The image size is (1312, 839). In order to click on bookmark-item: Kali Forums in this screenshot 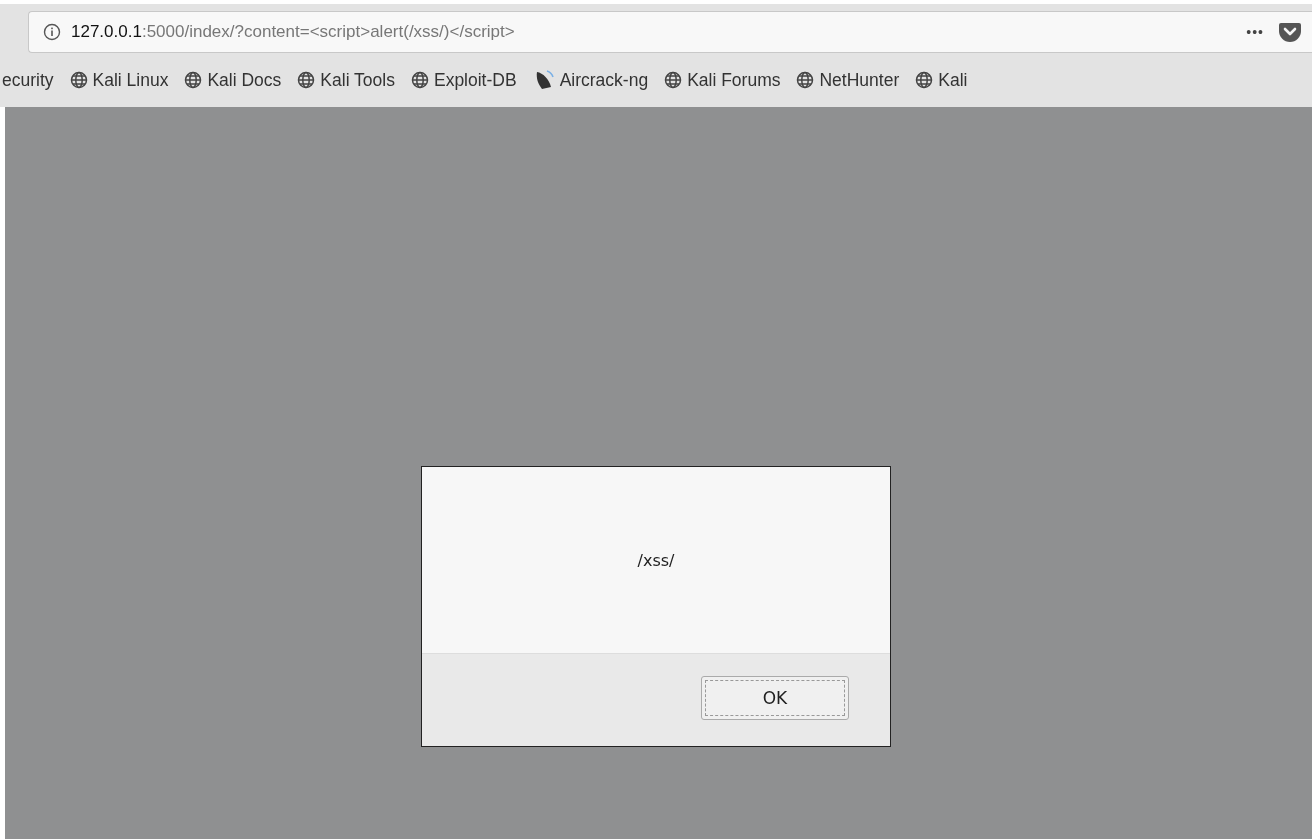, I will do `click(722, 80)`.